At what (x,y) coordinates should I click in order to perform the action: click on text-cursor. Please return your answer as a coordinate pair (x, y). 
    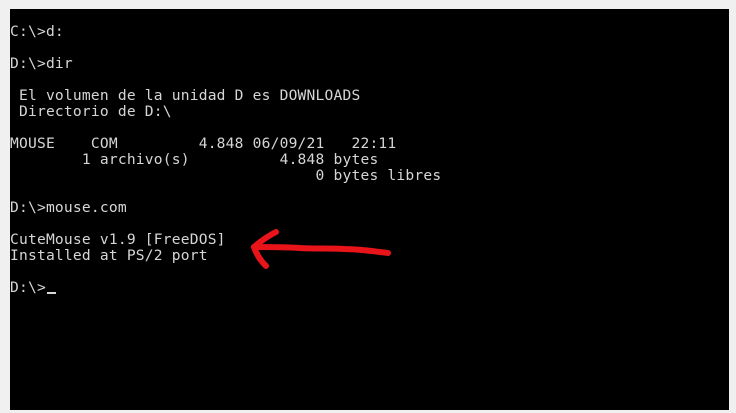
    Looking at the image, I should click on (51, 293).